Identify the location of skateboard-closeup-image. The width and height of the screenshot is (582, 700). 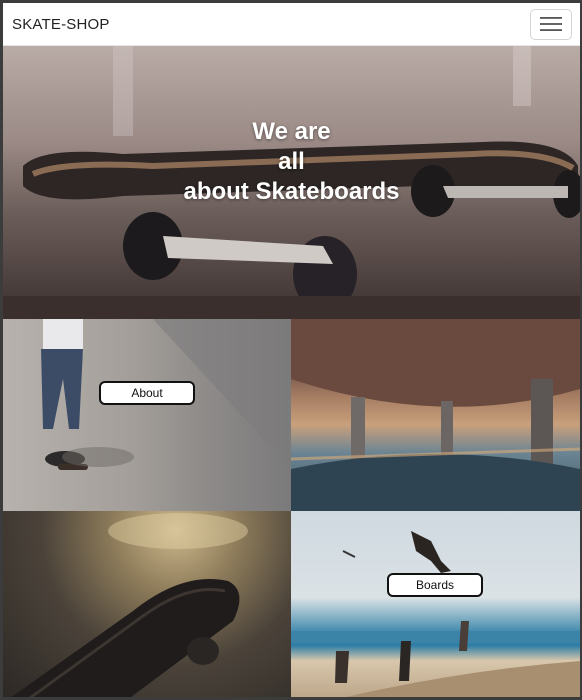
(129, 605).